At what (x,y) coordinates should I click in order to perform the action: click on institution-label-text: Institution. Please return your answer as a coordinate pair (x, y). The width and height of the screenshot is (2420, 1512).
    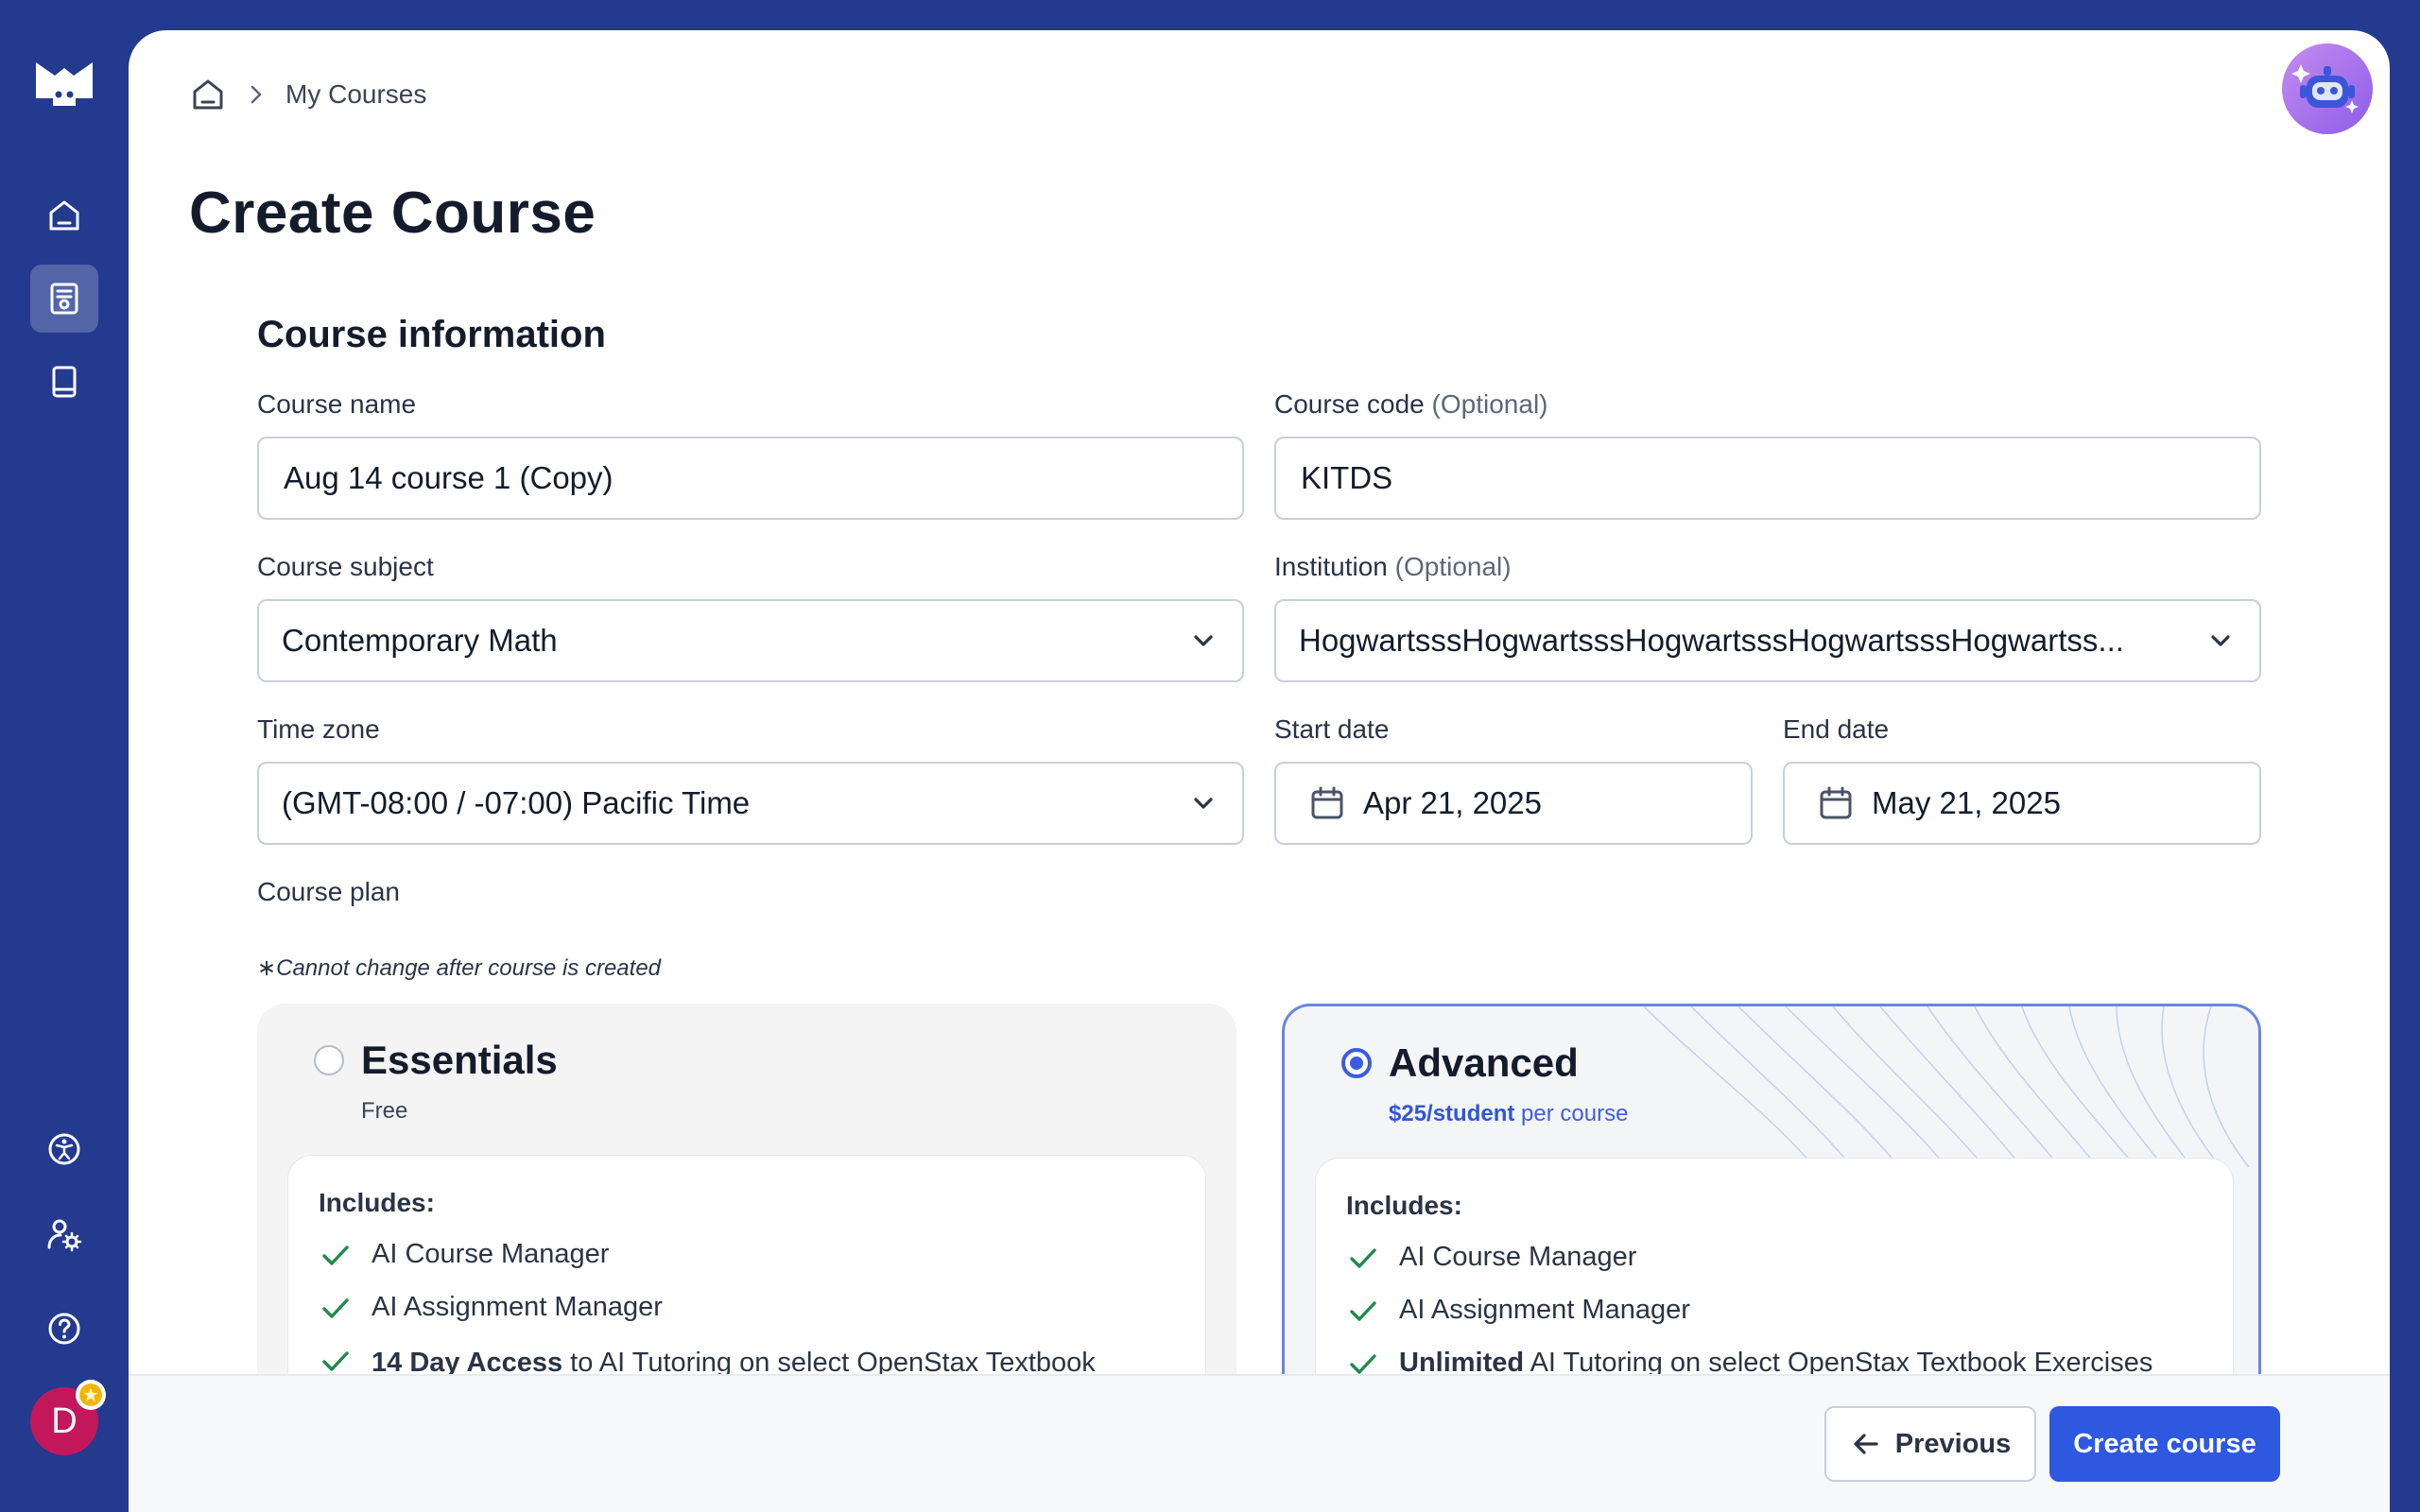
    Looking at the image, I should click on (1331, 566).